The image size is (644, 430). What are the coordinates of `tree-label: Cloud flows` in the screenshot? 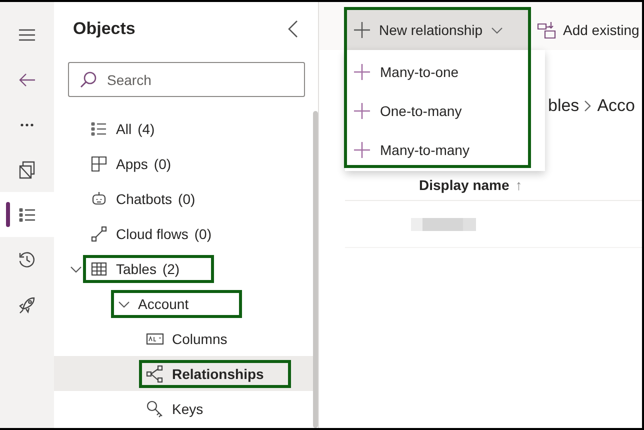 It's located at (152, 234).